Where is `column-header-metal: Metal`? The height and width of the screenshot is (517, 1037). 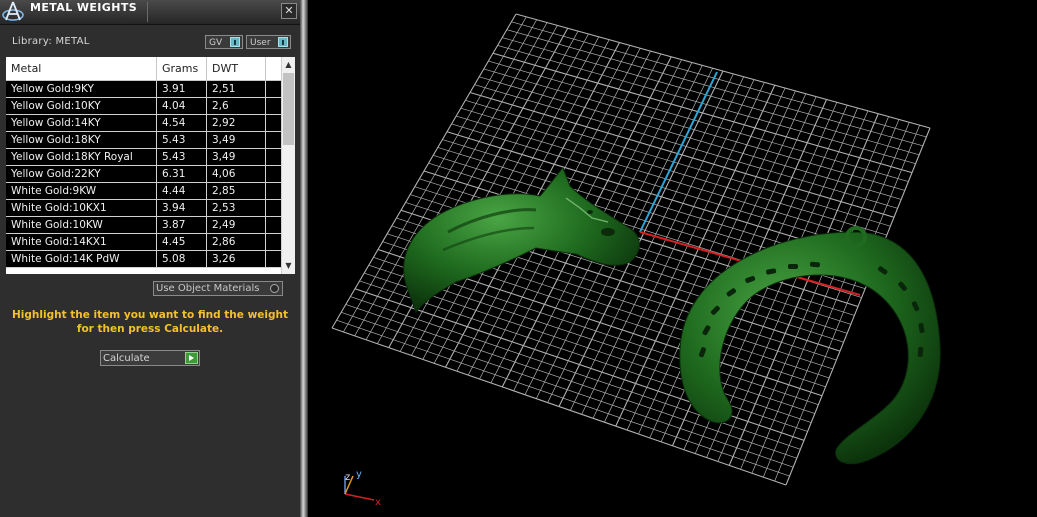 column-header-metal: Metal is located at coordinates (81, 68).